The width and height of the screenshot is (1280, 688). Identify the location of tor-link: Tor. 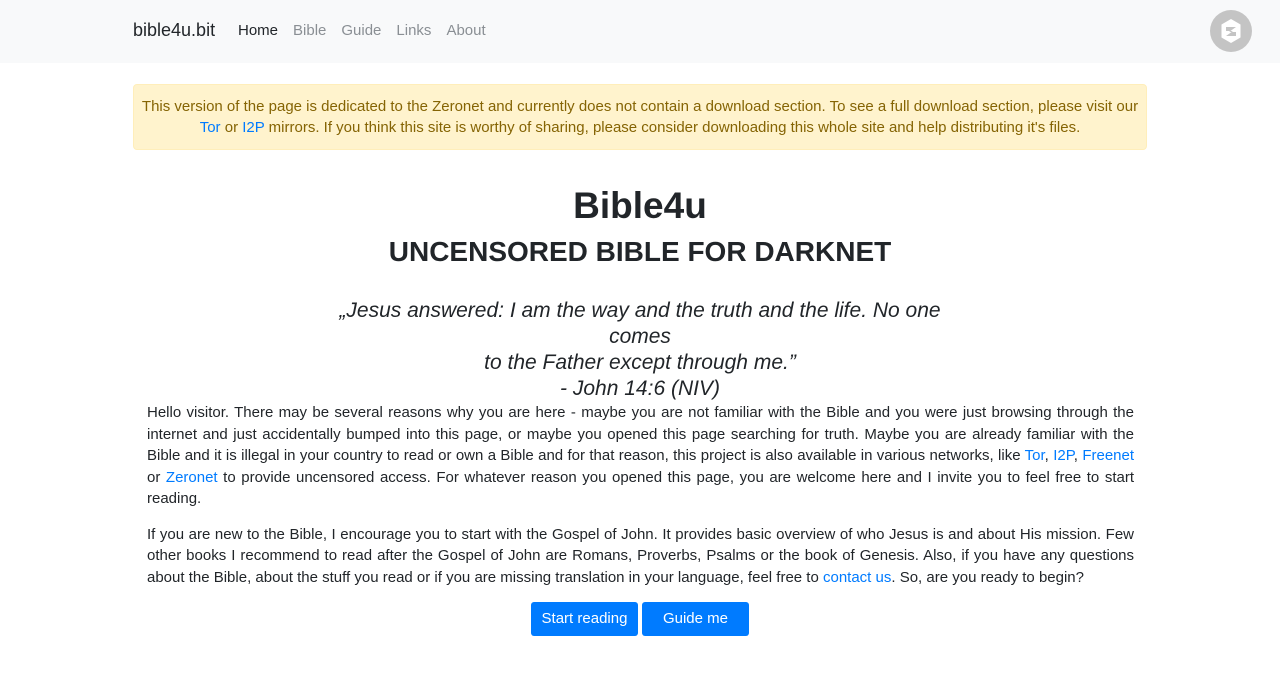
(1035, 455).